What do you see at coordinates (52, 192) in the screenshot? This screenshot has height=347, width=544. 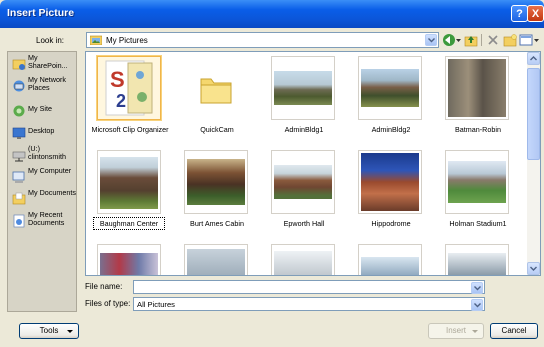 I see `place-label: My Documents` at bounding box center [52, 192].